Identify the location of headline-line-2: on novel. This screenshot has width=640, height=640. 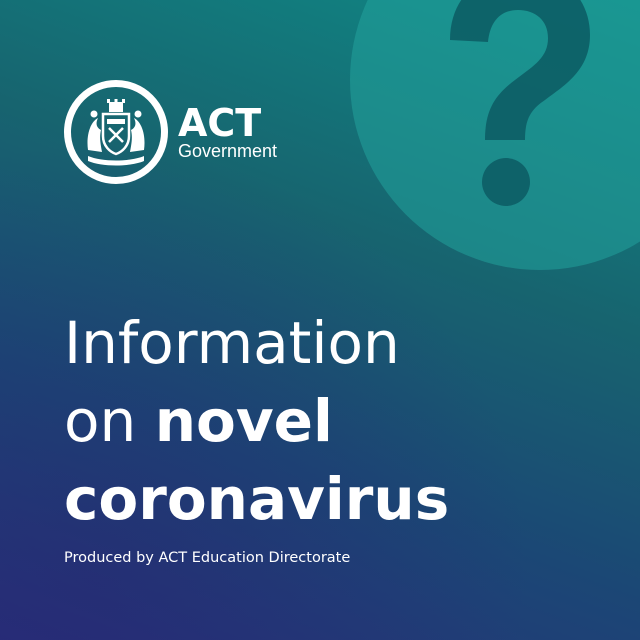
(256, 421).